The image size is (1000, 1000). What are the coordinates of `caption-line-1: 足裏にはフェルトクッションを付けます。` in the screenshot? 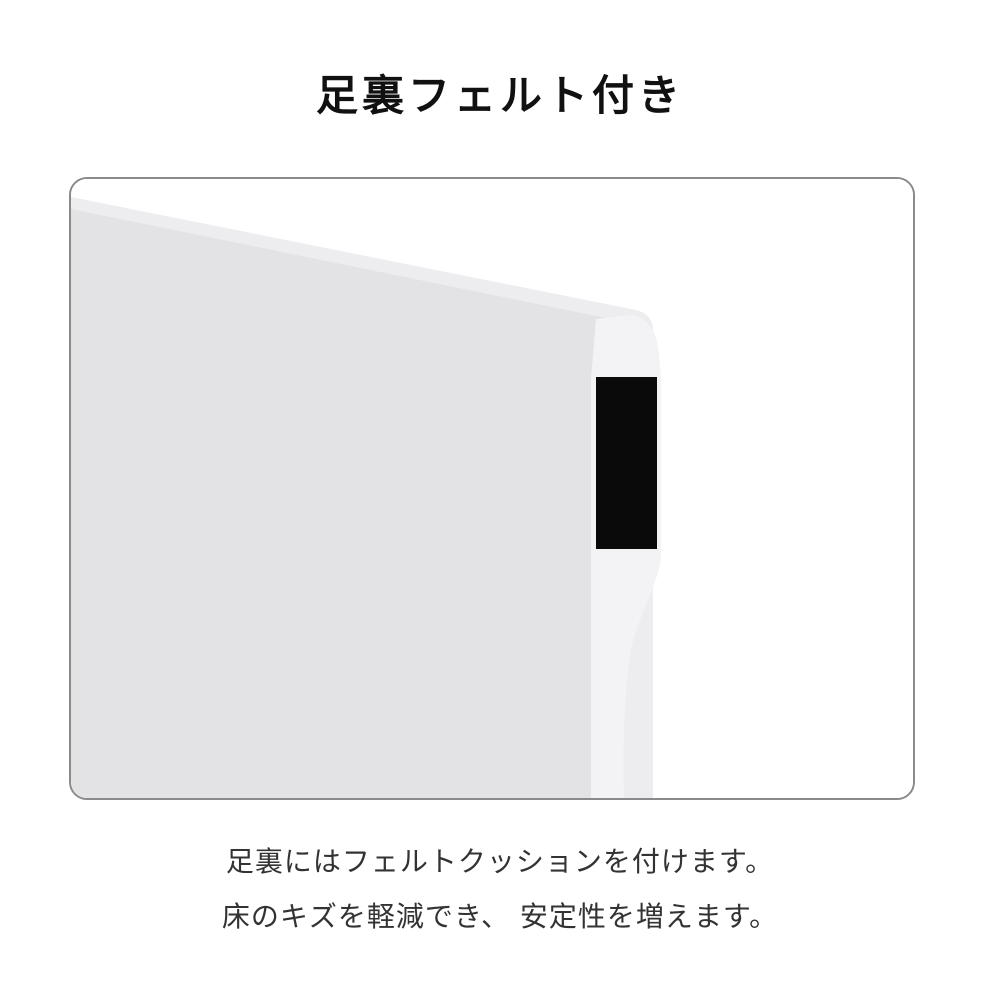 It's located at (500, 861).